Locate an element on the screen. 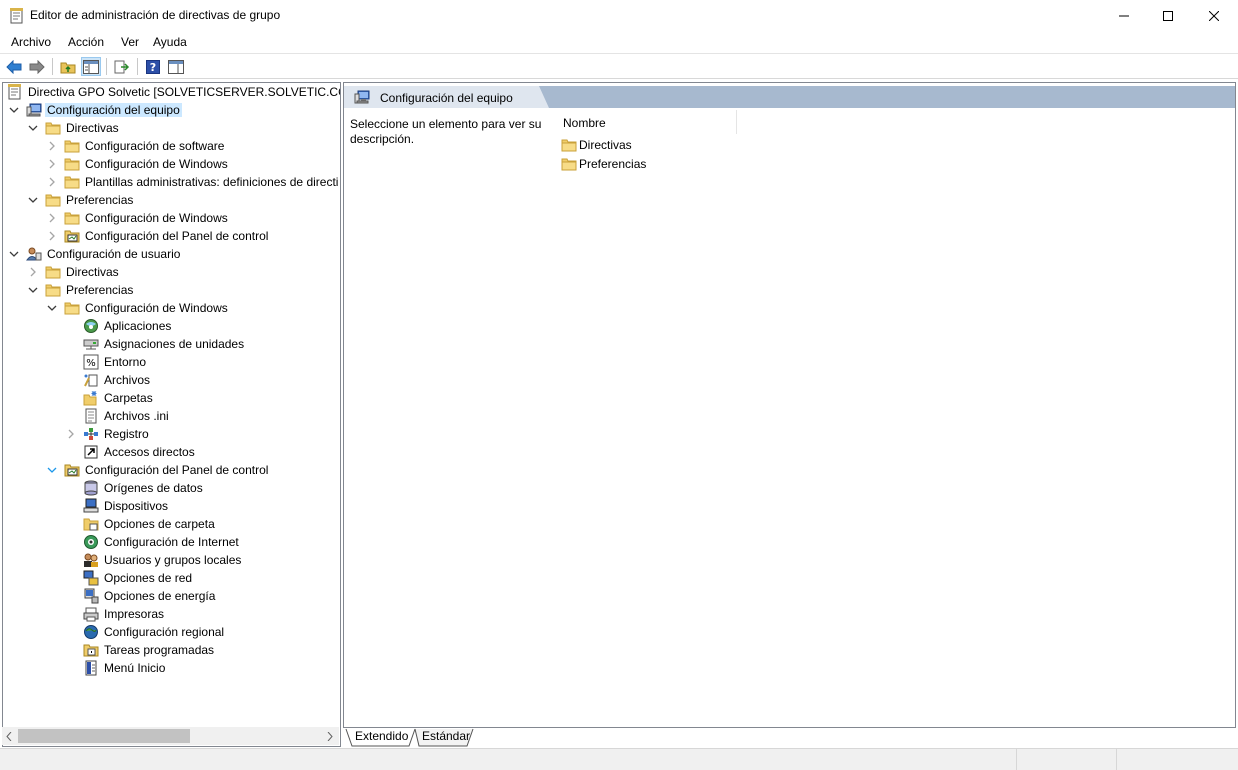 Image resolution: width=1238 pixels, height=770 pixels. list-item-preferencias: Preferencias is located at coordinates (636, 164).